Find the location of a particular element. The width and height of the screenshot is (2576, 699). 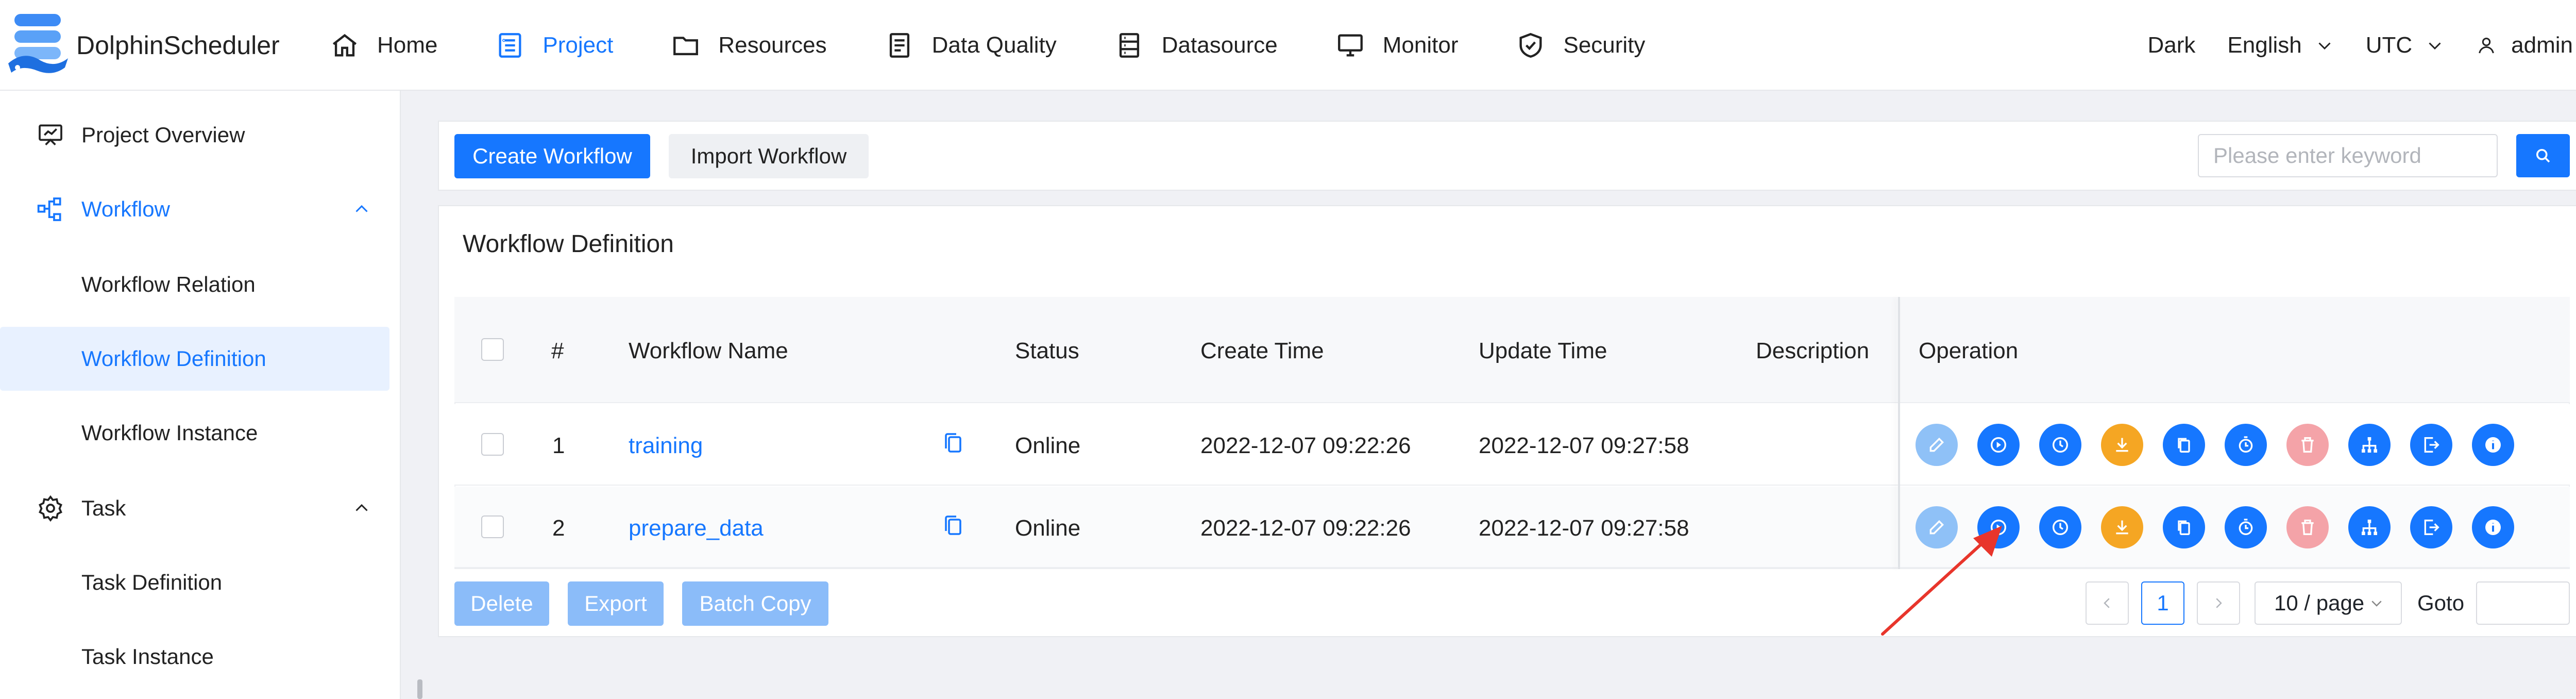

batch-copy-button: Batch Copy is located at coordinates (755, 603).